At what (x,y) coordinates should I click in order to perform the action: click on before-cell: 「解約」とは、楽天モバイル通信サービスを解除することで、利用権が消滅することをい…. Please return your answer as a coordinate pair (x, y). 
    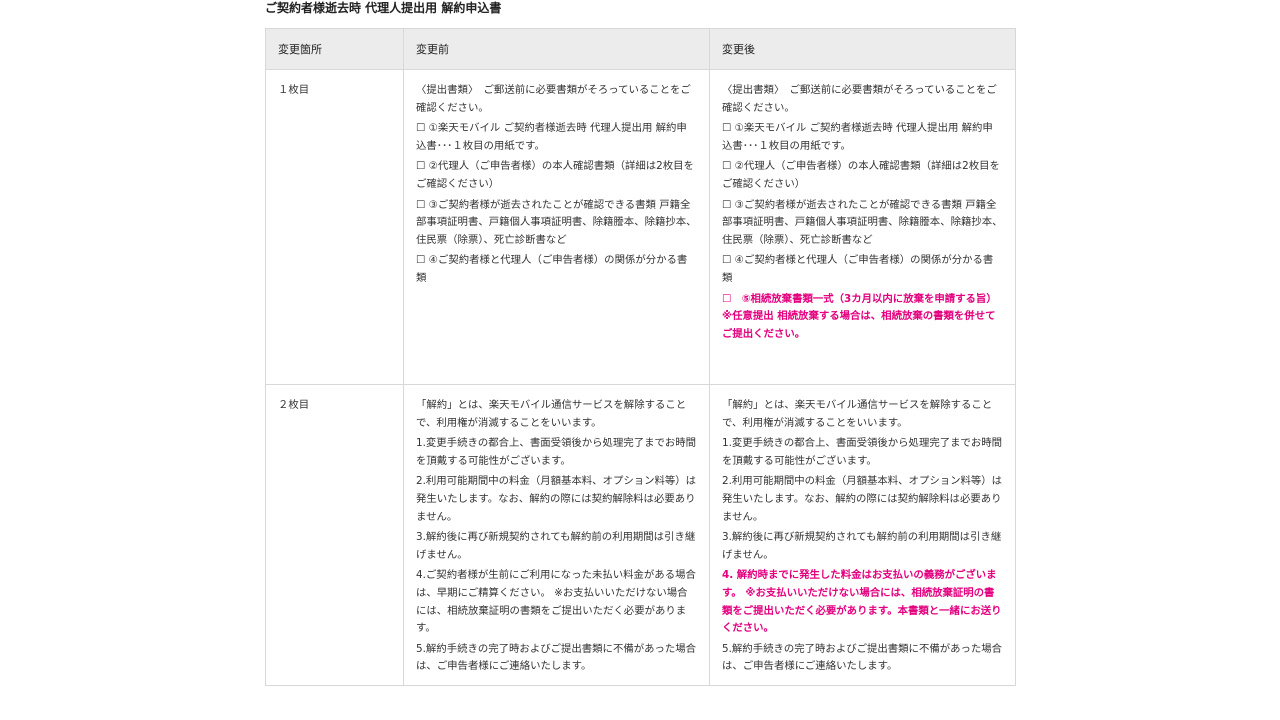
    Looking at the image, I should click on (556, 535).